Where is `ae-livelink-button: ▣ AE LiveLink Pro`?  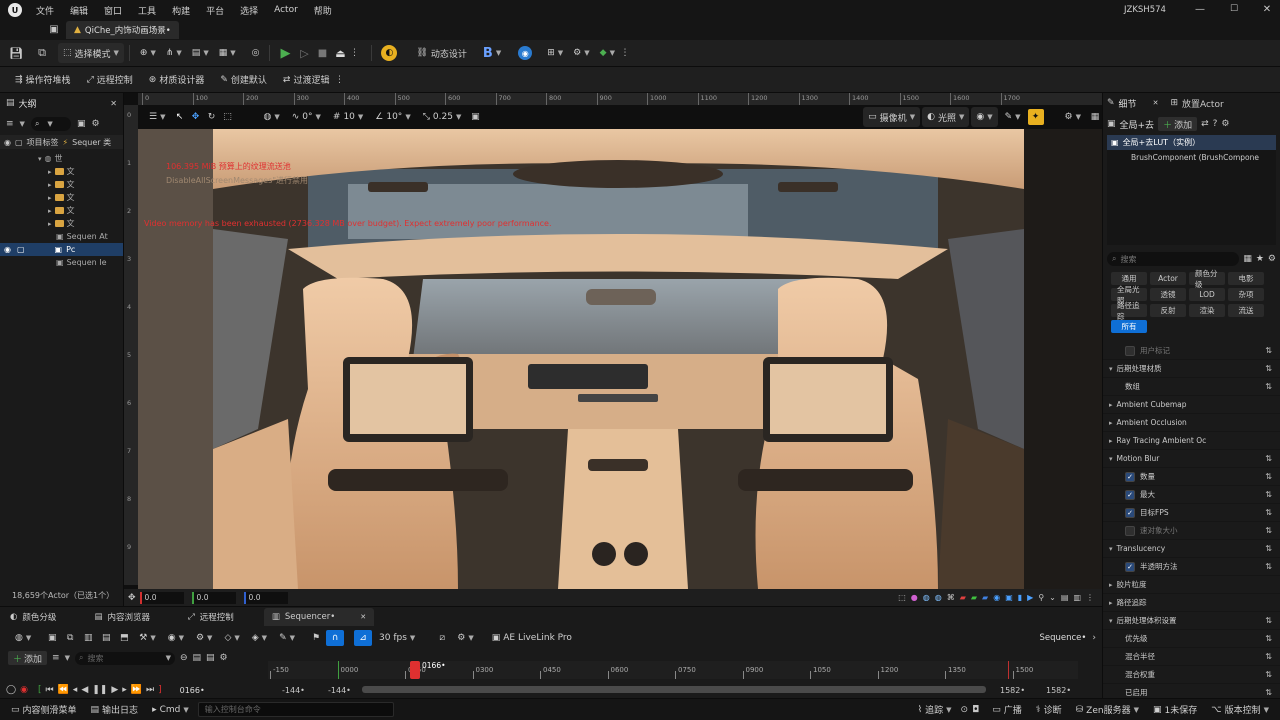
ae-livelink-button: ▣ AE LiveLink Pro is located at coordinates (532, 638).